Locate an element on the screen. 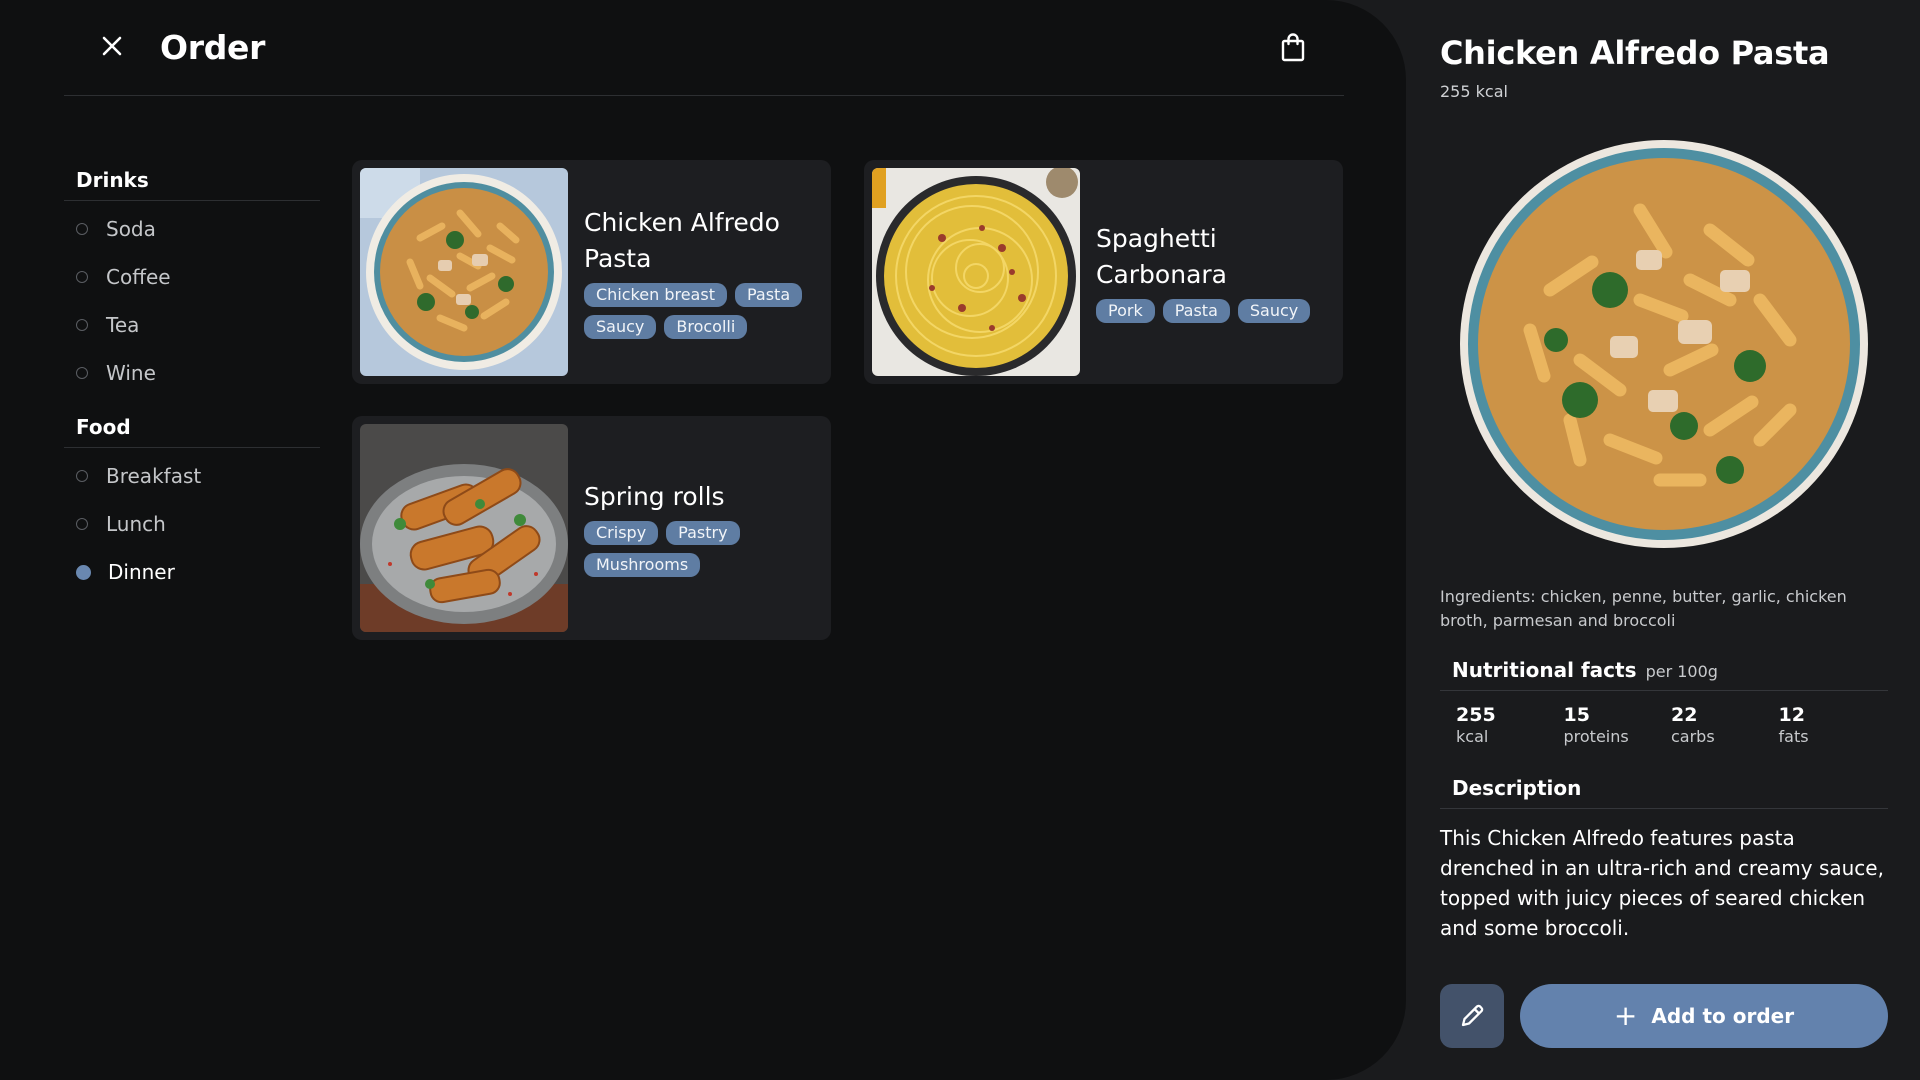 The width and height of the screenshot is (1920, 1080). nutrition-carbs: 22 carbs is located at coordinates (1725, 725).